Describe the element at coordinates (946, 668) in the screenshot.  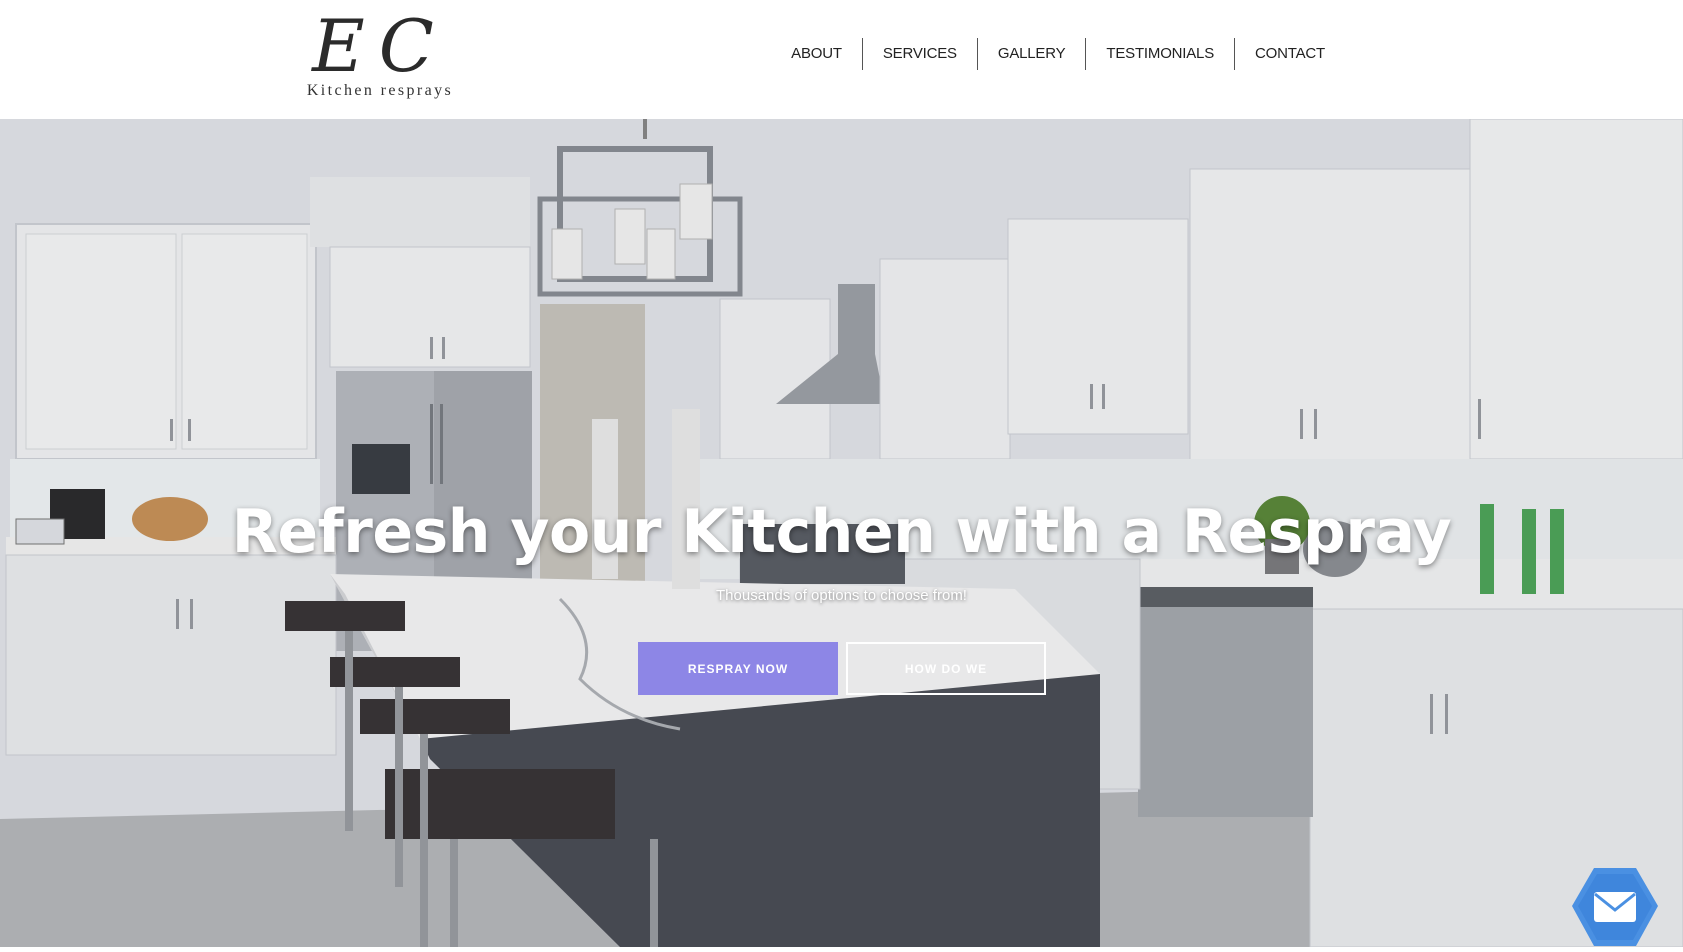
I see `how-do-we-button: HOW DO WE` at that location.